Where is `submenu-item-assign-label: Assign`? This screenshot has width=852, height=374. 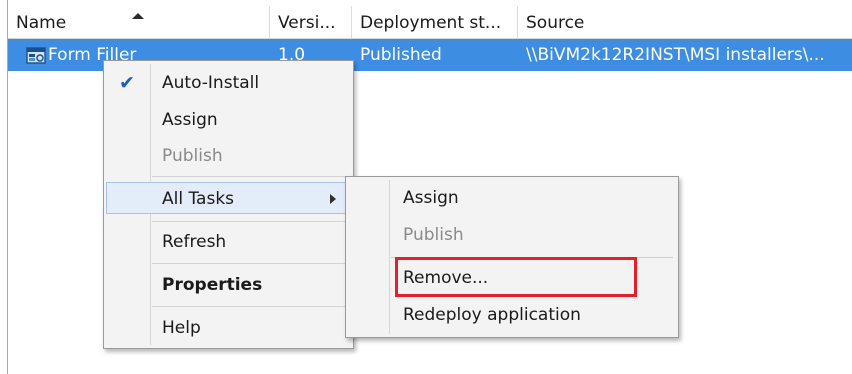 submenu-item-assign-label: Assign is located at coordinates (431, 198).